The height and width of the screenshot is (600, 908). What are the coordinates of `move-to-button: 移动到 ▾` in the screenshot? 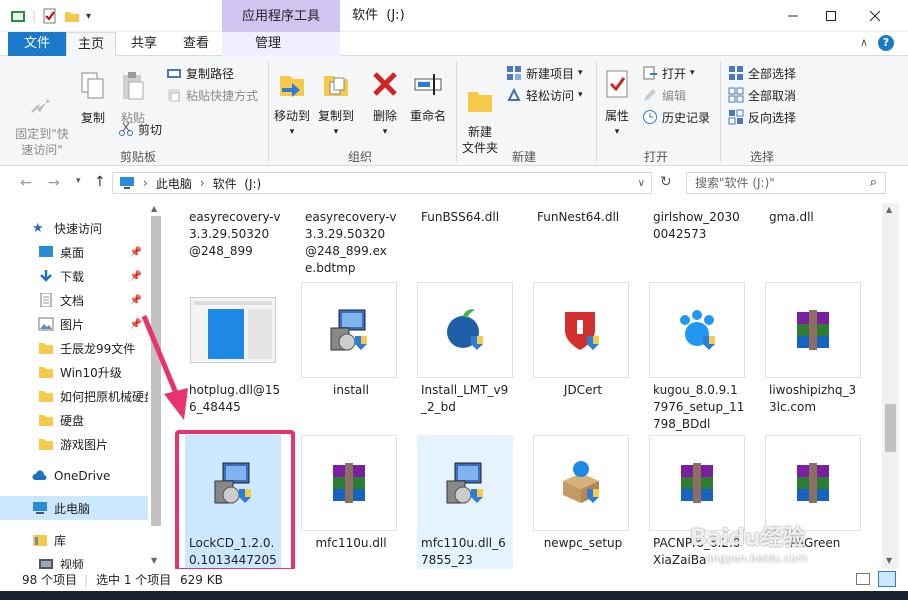 It's located at (292, 104).